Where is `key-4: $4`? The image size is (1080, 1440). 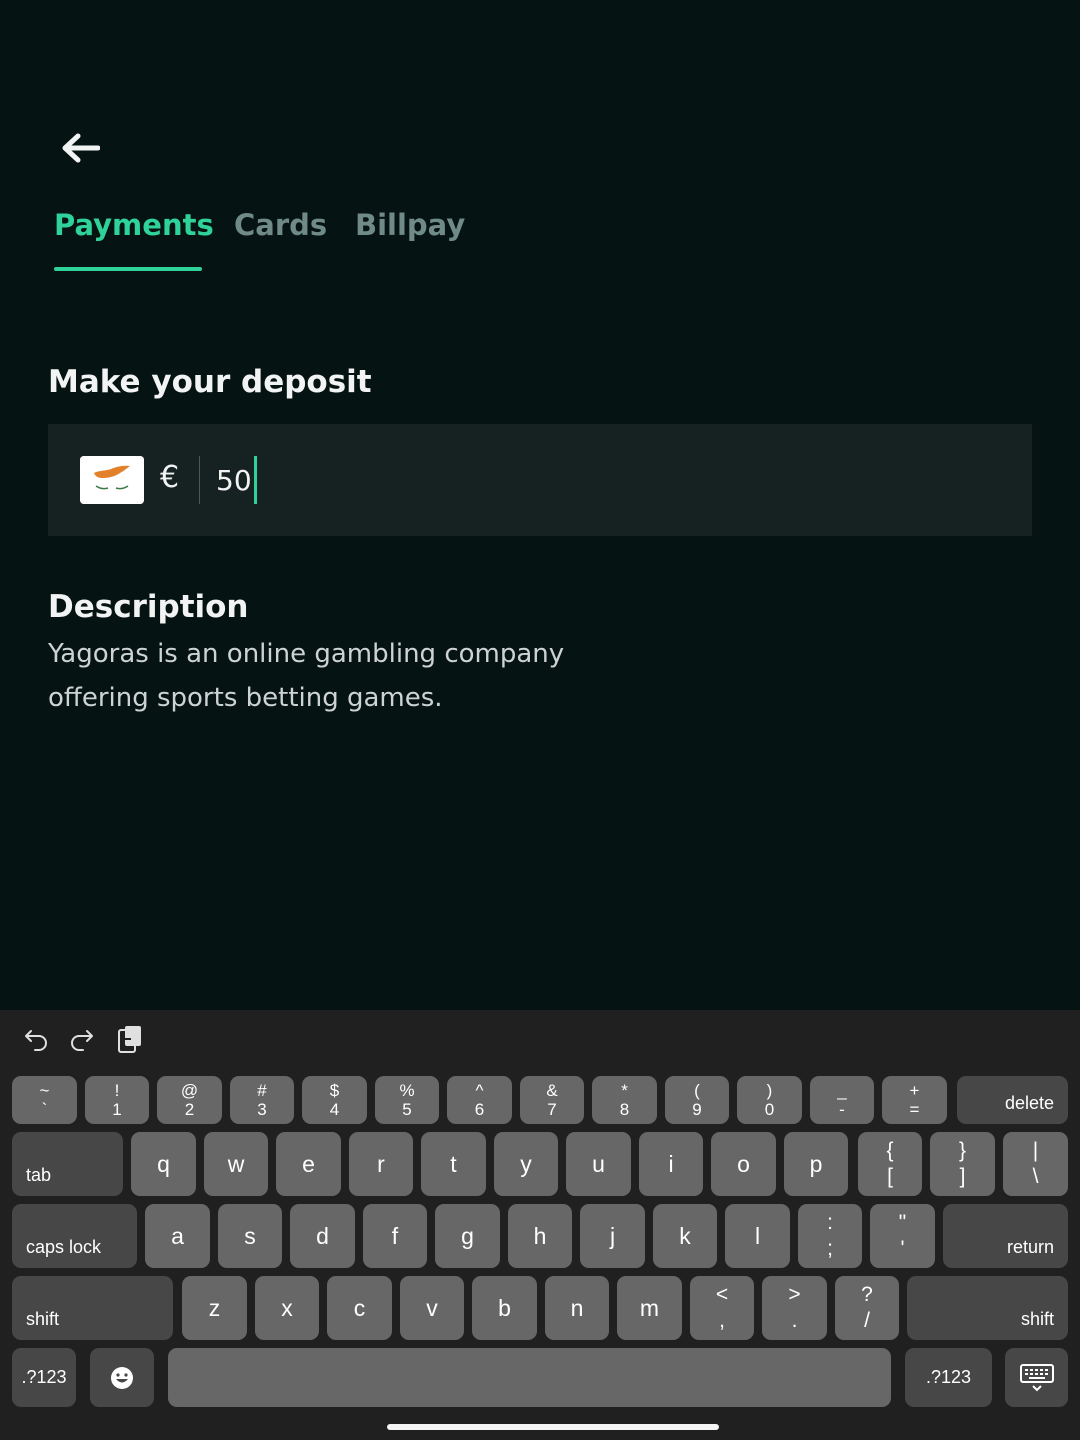
key-4: $4 is located at coordinates (334, 1100).